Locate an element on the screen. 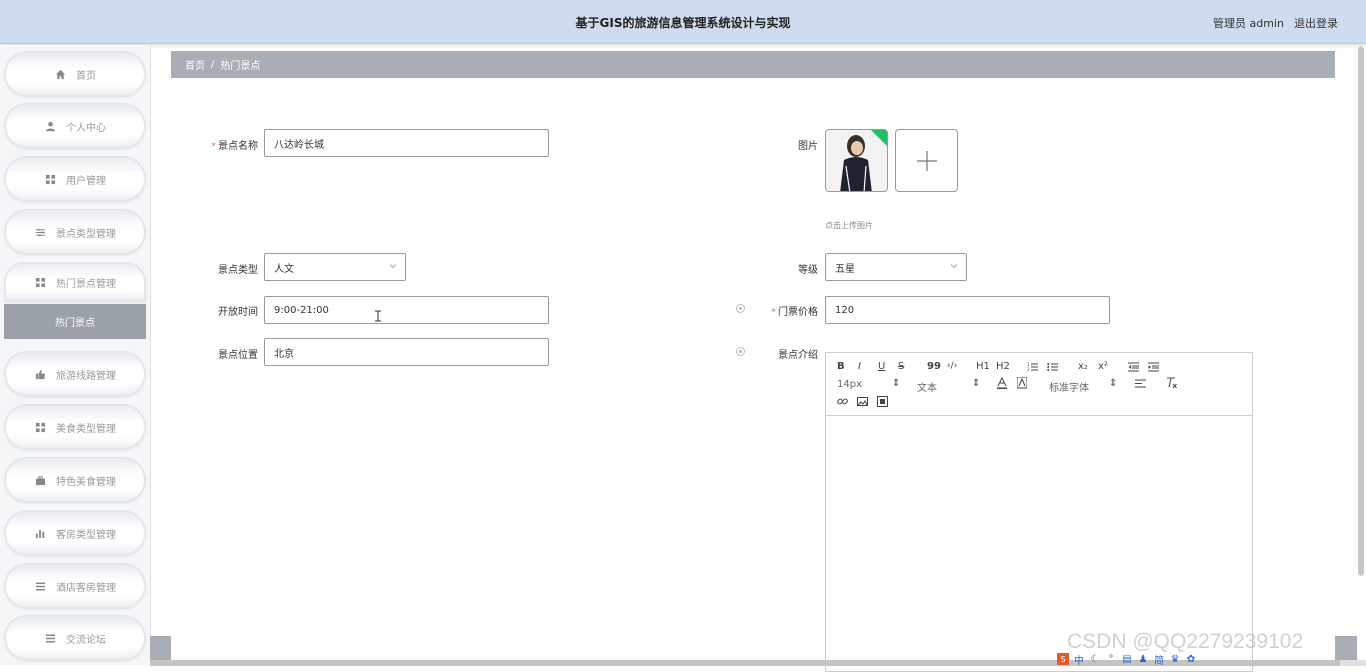 This screenshot has height=672, width=1366. person-photo-icon is located at coordinates (856, 160).